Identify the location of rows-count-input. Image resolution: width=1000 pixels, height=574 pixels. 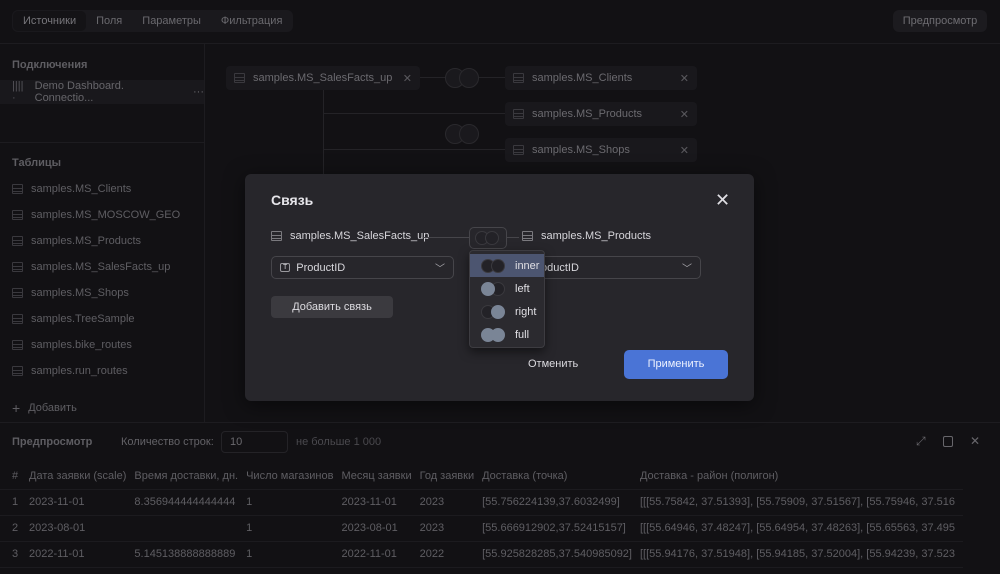
(254, 442).